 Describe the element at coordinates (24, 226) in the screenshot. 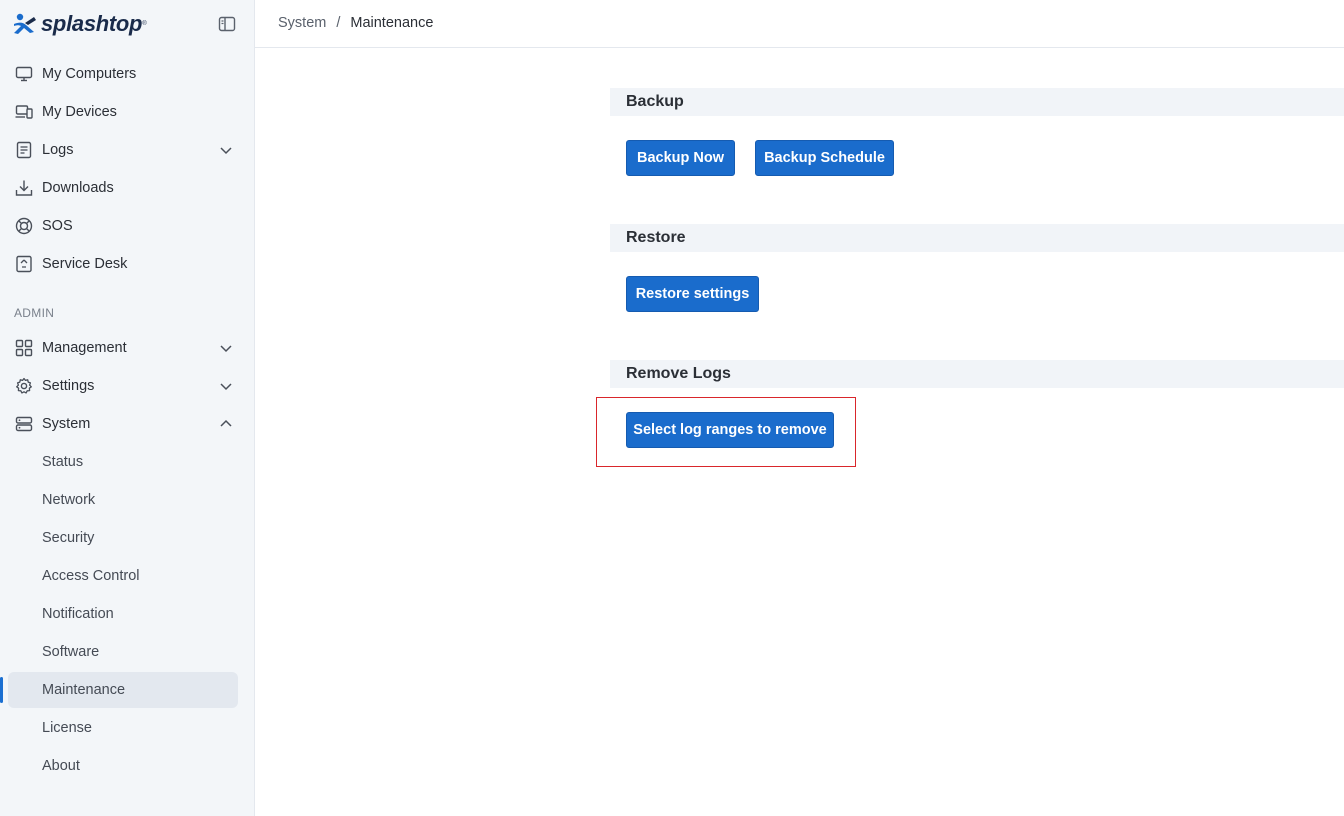

I see `sos-icon` at that location.